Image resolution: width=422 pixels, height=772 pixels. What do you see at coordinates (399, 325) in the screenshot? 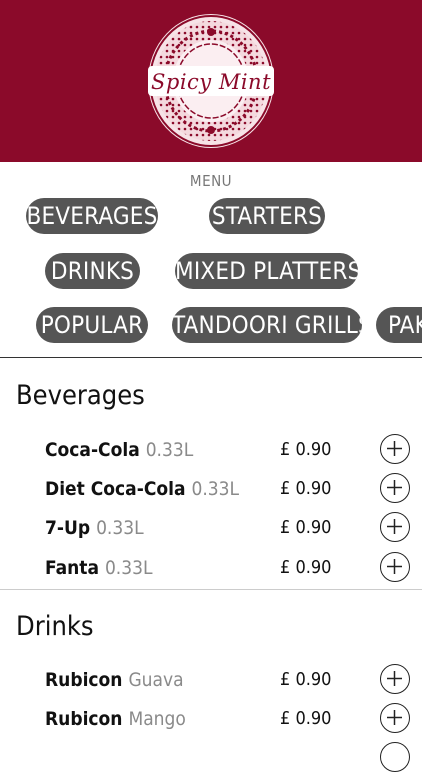
I see `category-pill-pak: PAK` at bounding box center [399, 325].